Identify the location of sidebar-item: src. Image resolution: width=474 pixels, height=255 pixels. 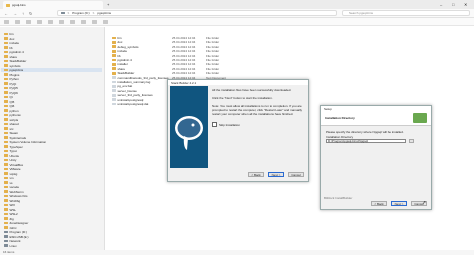
(9, 129).